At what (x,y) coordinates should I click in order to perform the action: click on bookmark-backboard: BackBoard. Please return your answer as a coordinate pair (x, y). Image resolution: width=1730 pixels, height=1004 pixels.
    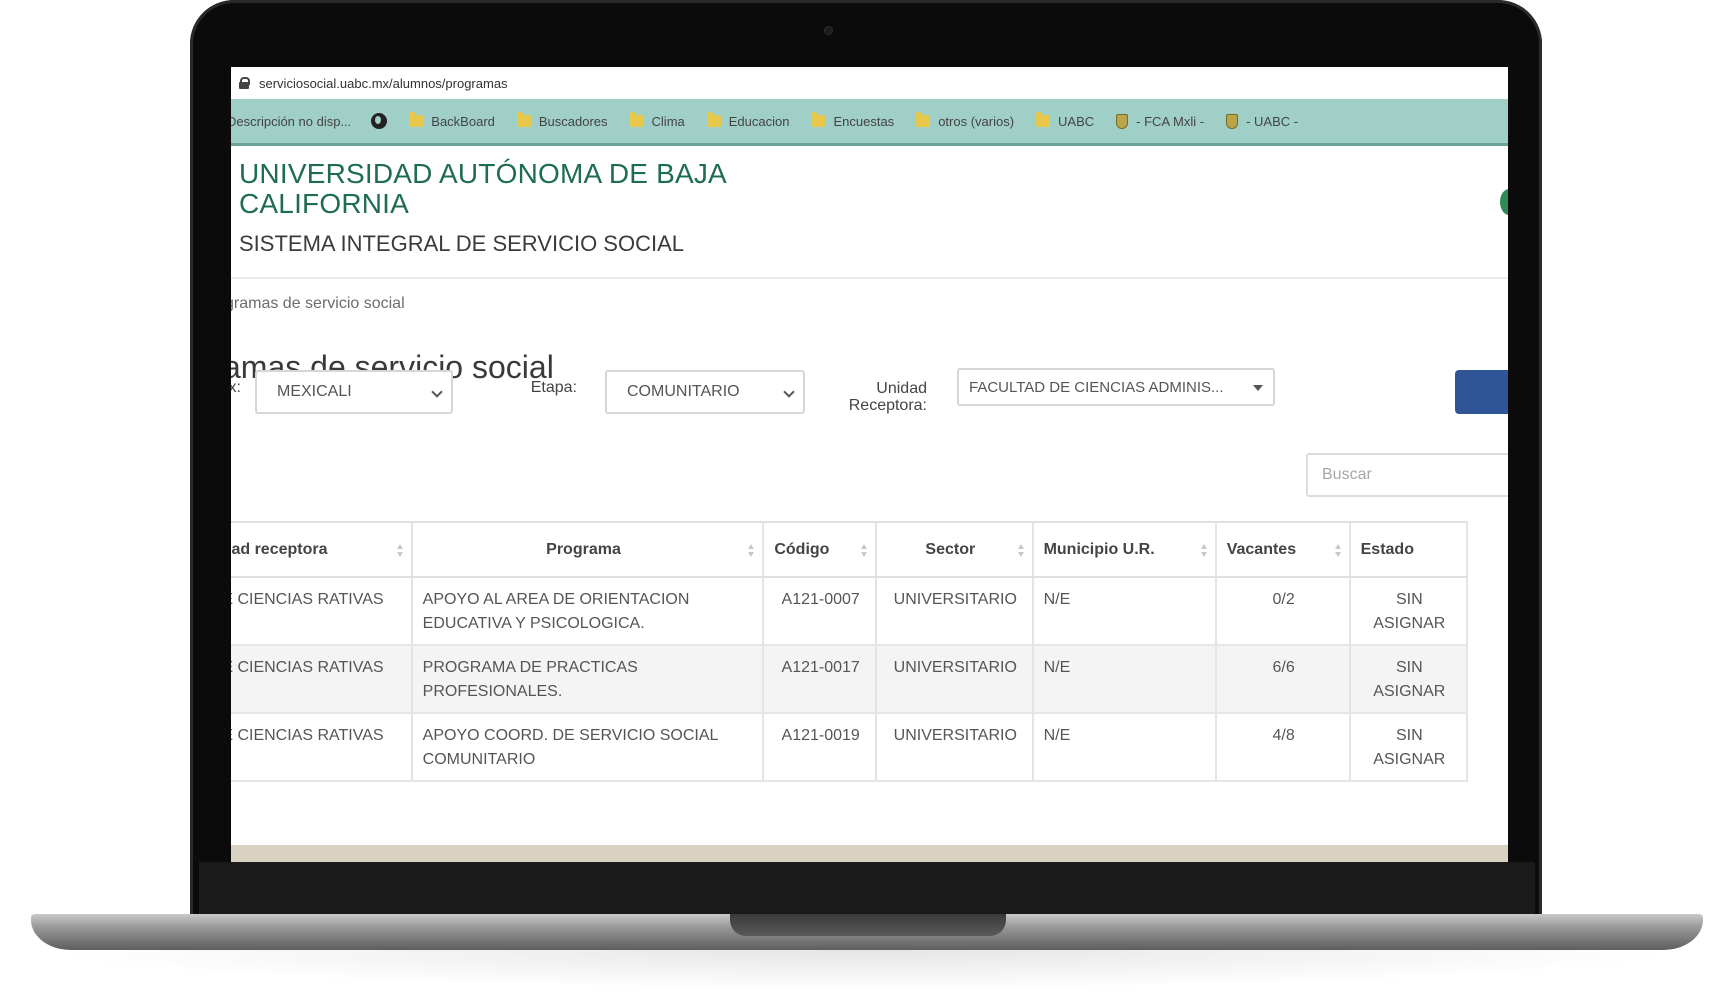
    Looking at the image, I should click on (452, 120).